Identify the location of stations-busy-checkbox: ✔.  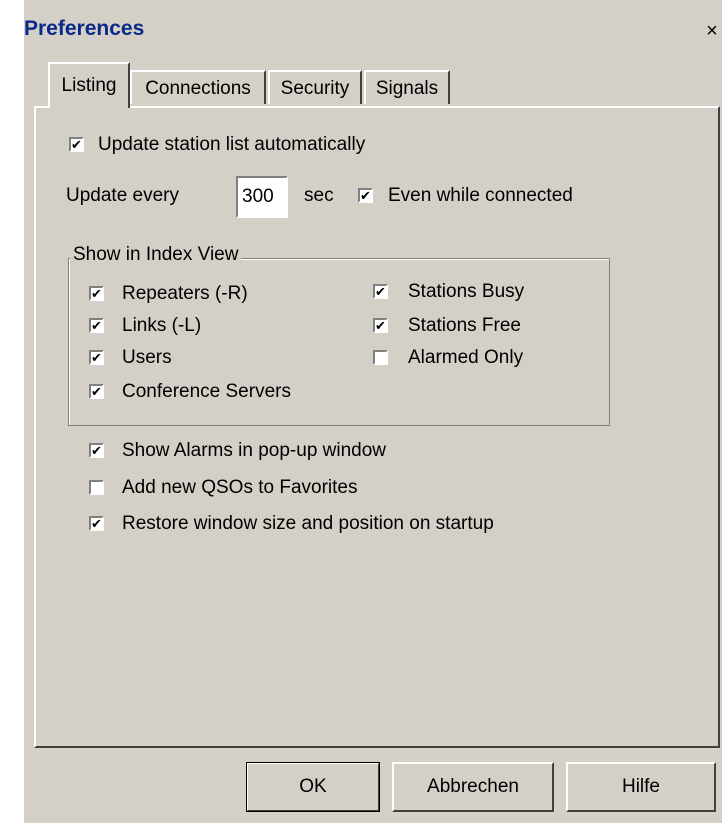
(380, 291).